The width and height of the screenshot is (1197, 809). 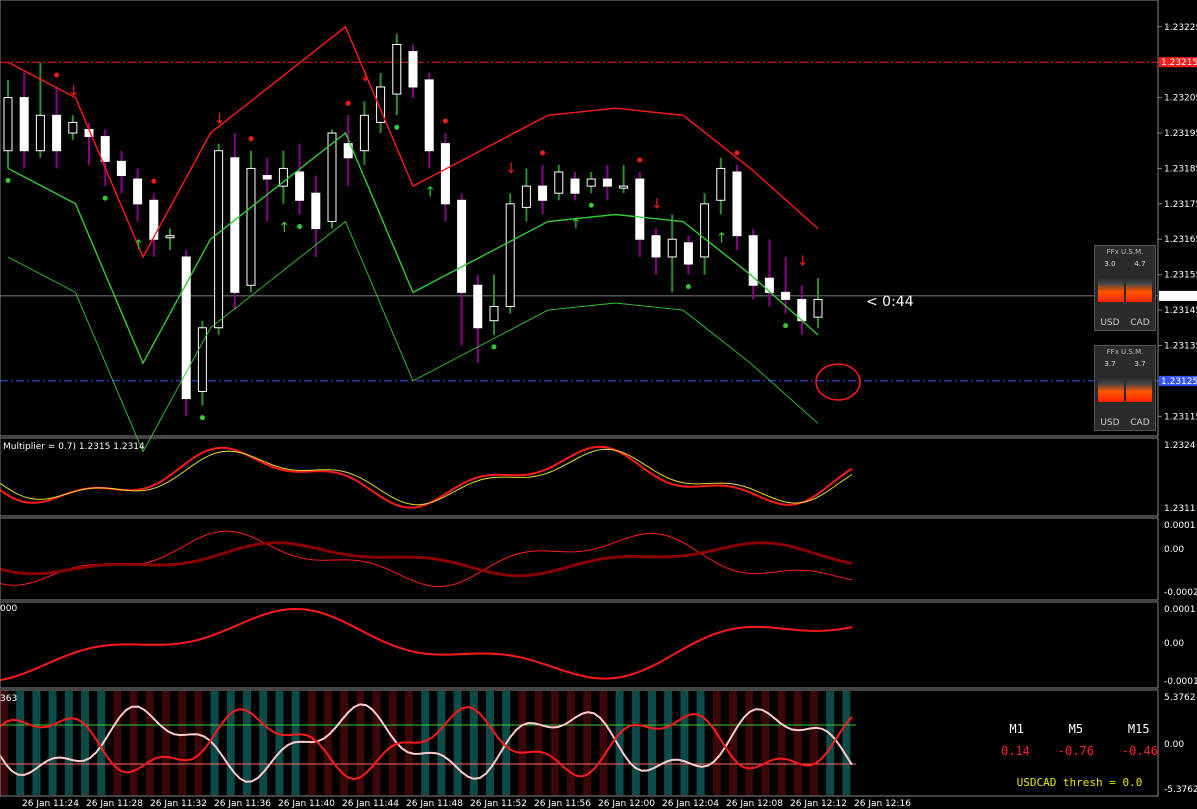 I want to click on ffx-value-cad: 4.7, so click(x=1140, y=264).